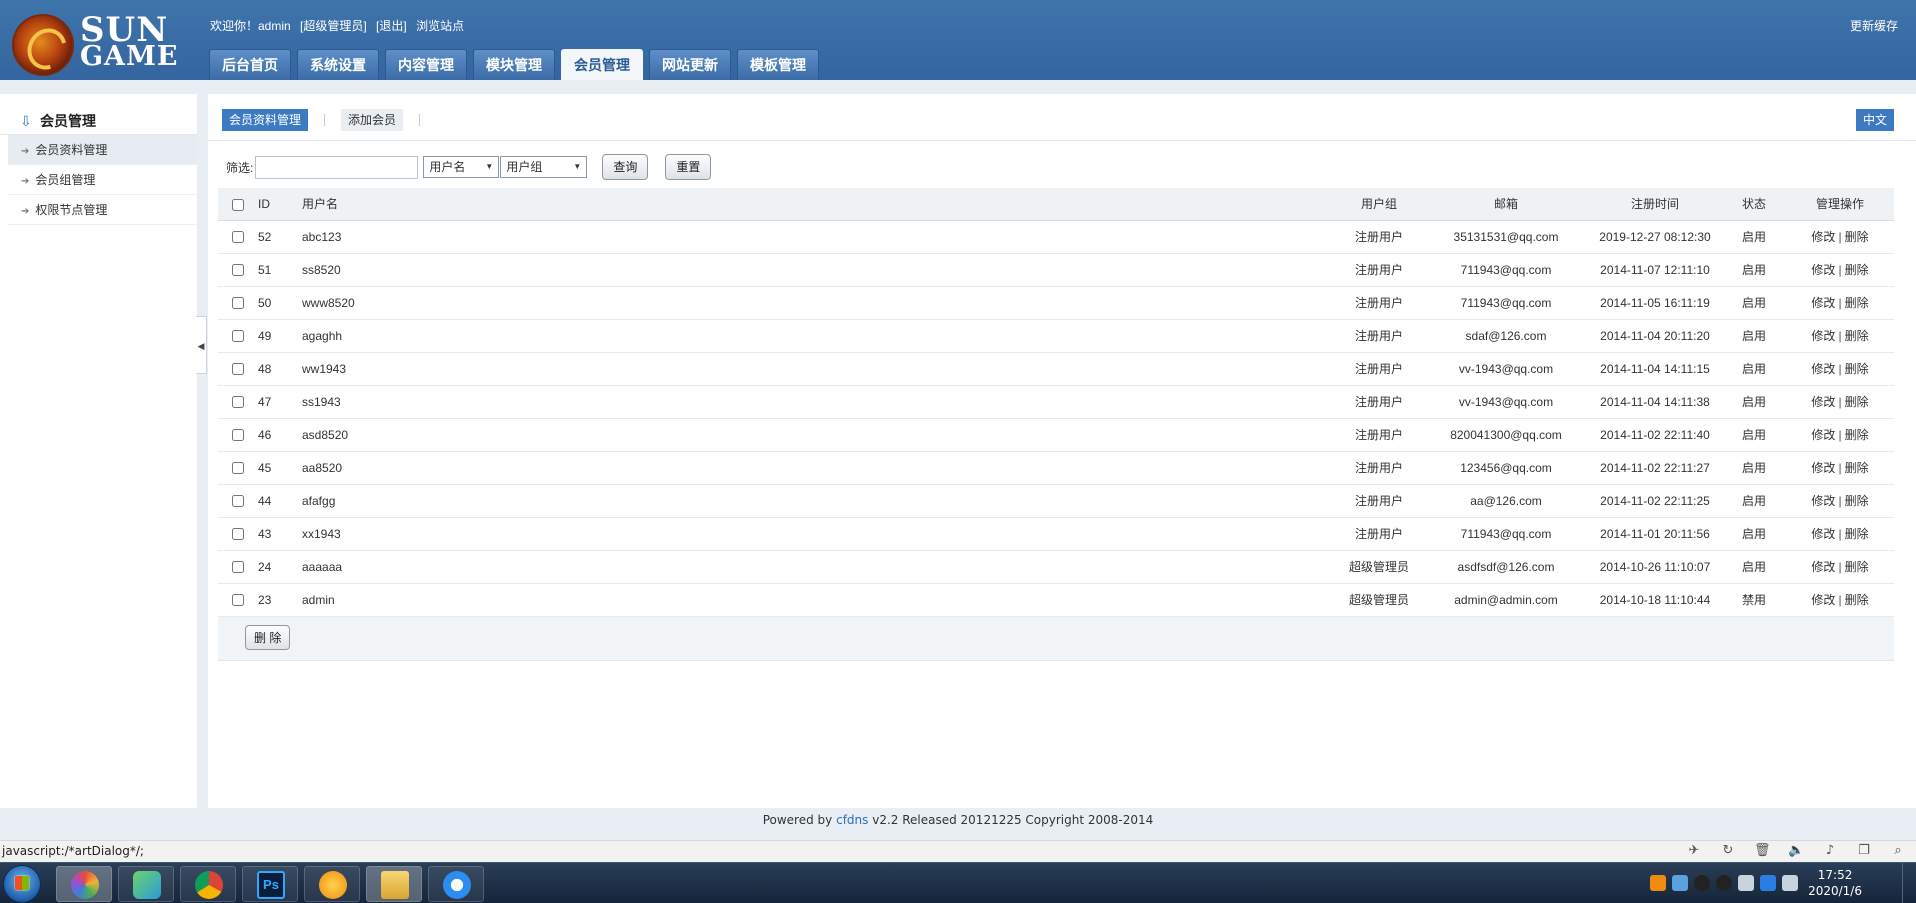 The height and width of the screenshot is (903, 1916). Describe the element at coordinates (338, 64) in the screenshot. I see `tab-system-settings: 系统设置` at that location.